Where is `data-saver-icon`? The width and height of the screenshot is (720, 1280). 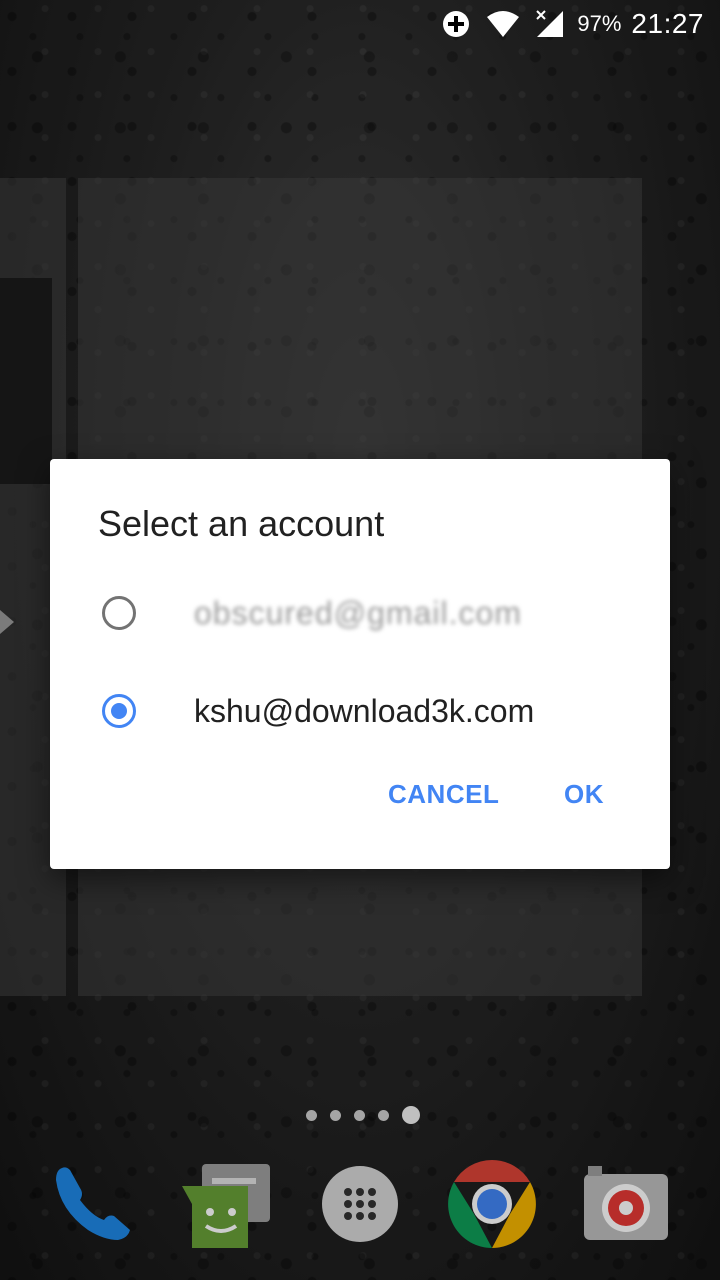
data-saver-icon is located at coordinates (456, 24).